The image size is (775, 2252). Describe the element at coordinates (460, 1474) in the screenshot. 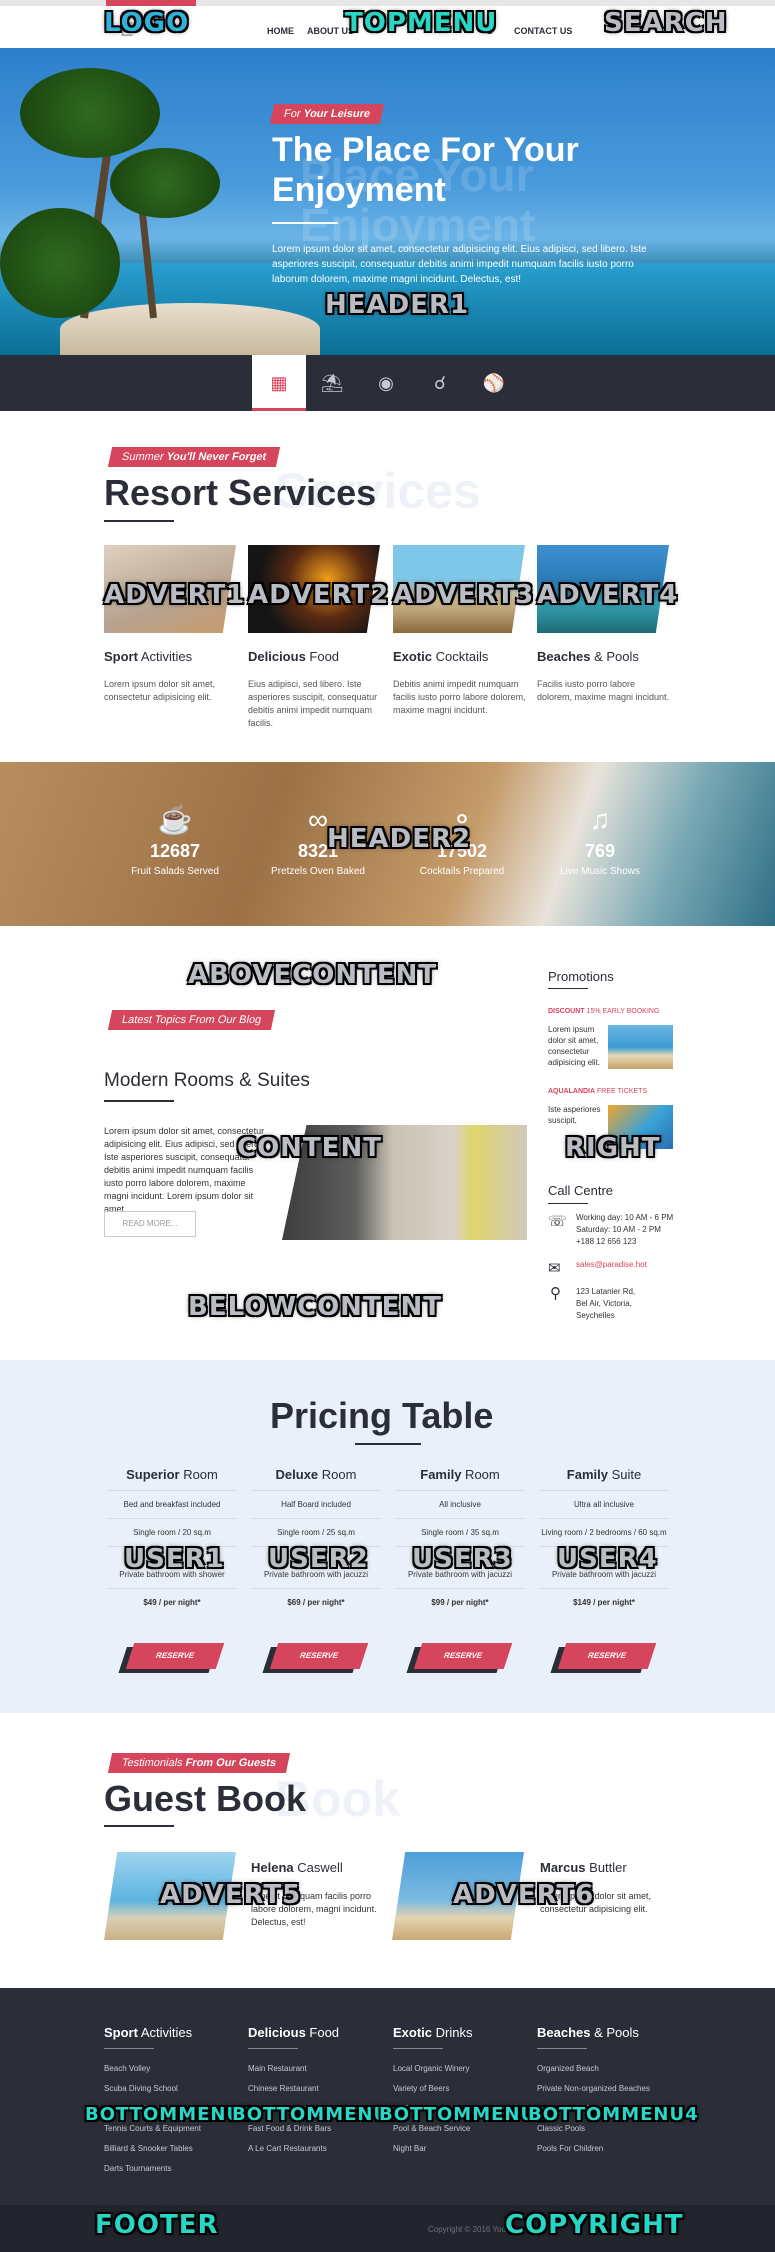

I see `plan-title: Family Room` at that location.